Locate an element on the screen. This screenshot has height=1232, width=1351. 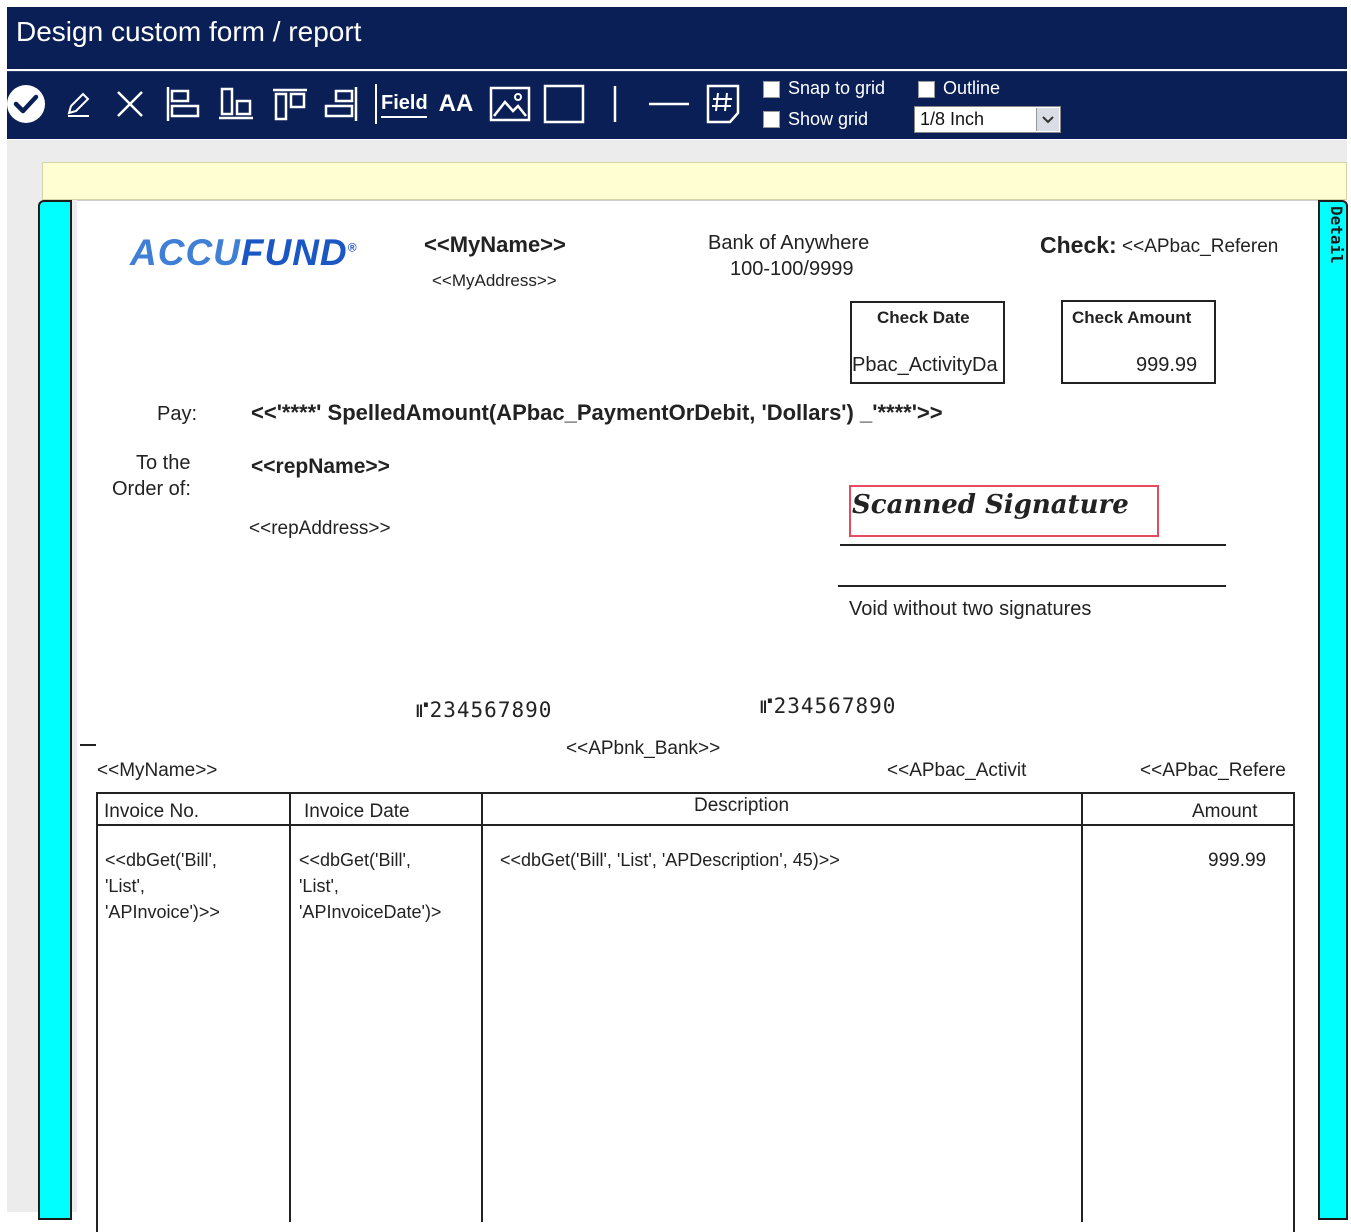
logo-part-2: FUND is located at coordinates (294, 252).